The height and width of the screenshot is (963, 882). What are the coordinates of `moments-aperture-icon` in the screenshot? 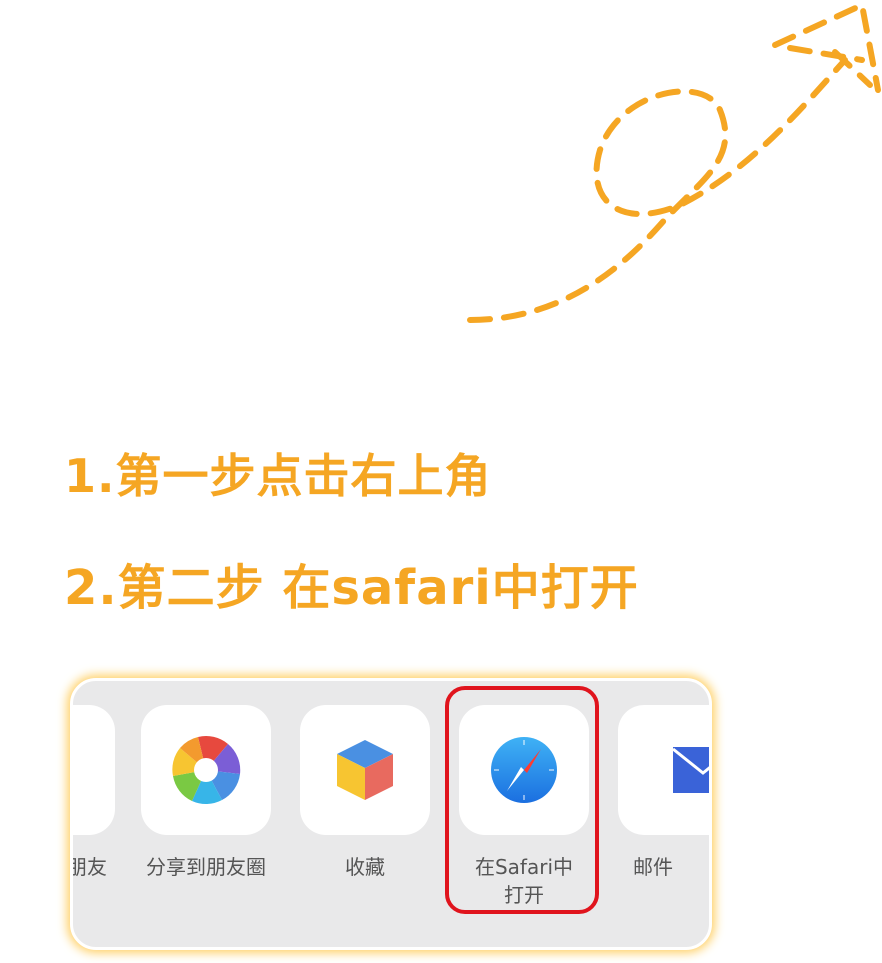 It's located at (206, 770).